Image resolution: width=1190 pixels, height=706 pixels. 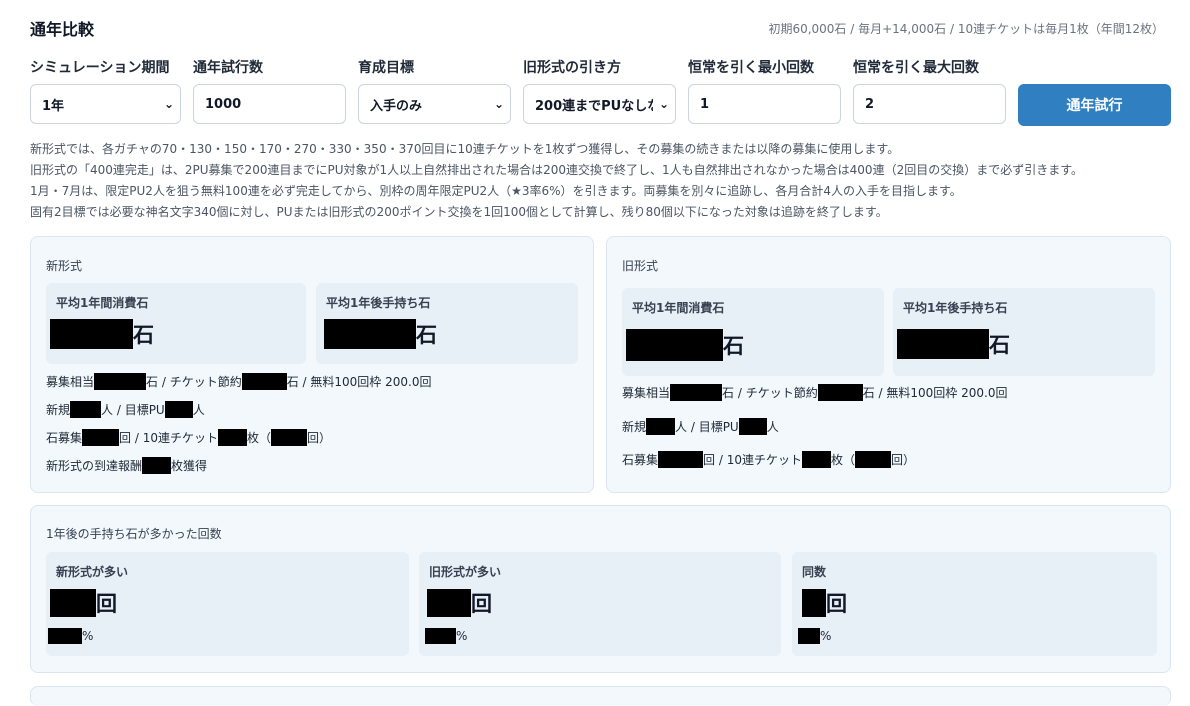 I want to click on old-more-label: 旧形式が多い, so click(x=465, y=572).